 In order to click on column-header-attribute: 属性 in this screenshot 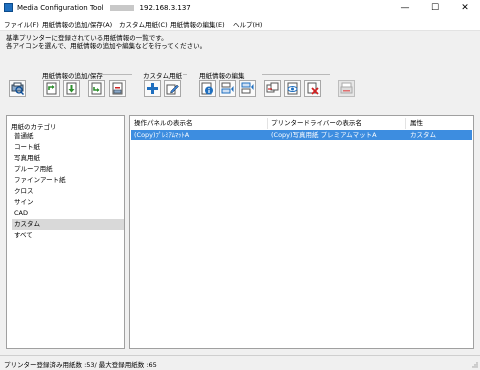, I will do `click(416, 123)`.